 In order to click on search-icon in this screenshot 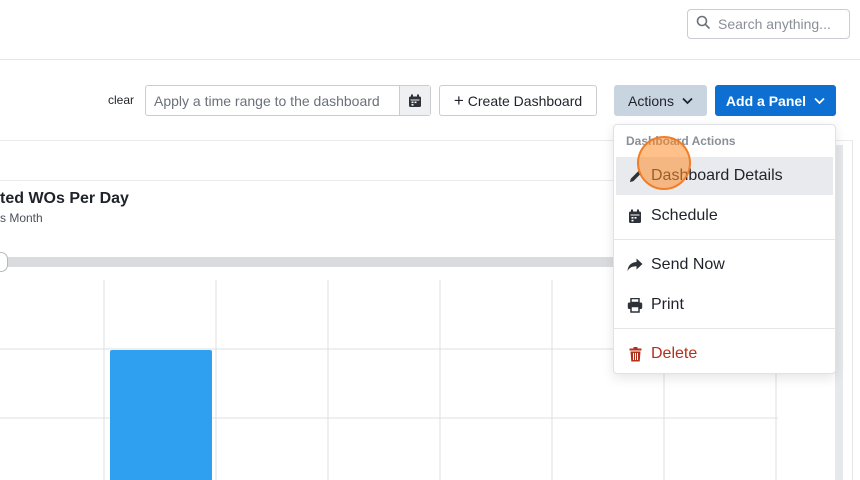, I will do `click(703, 24)`.